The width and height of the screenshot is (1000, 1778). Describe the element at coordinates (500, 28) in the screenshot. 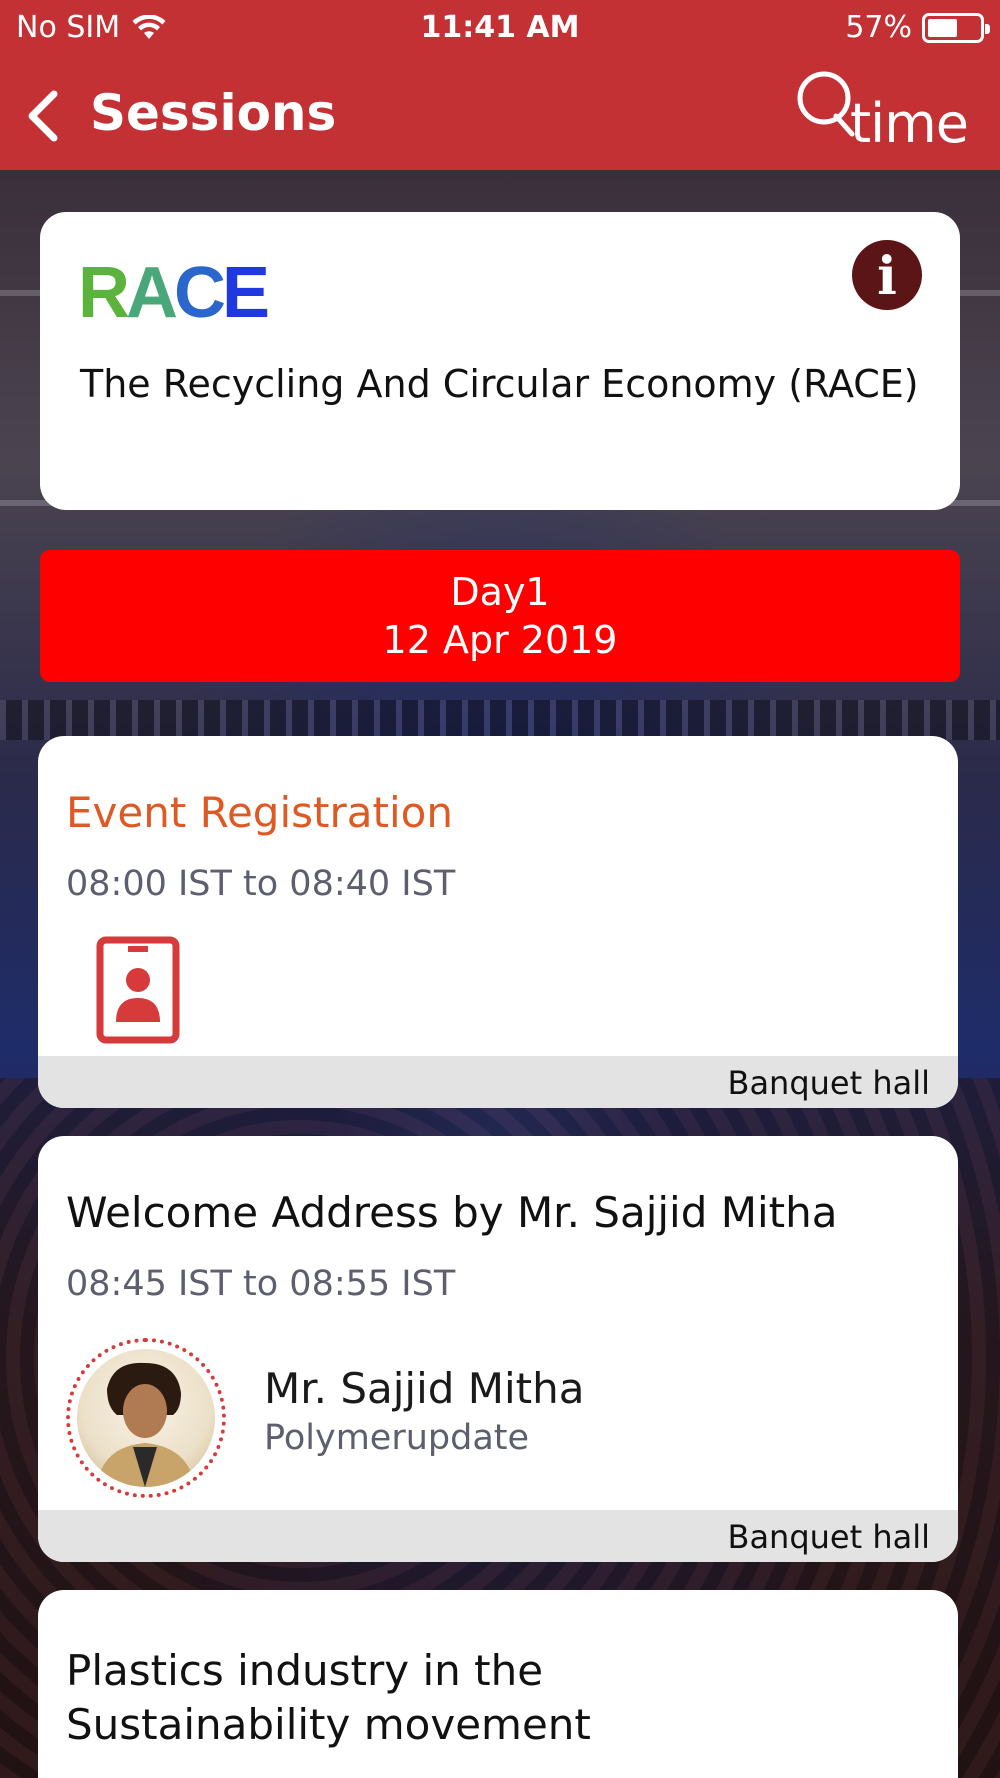

I see `status-bar: No SIM 11:41 AM 57%` at that location.